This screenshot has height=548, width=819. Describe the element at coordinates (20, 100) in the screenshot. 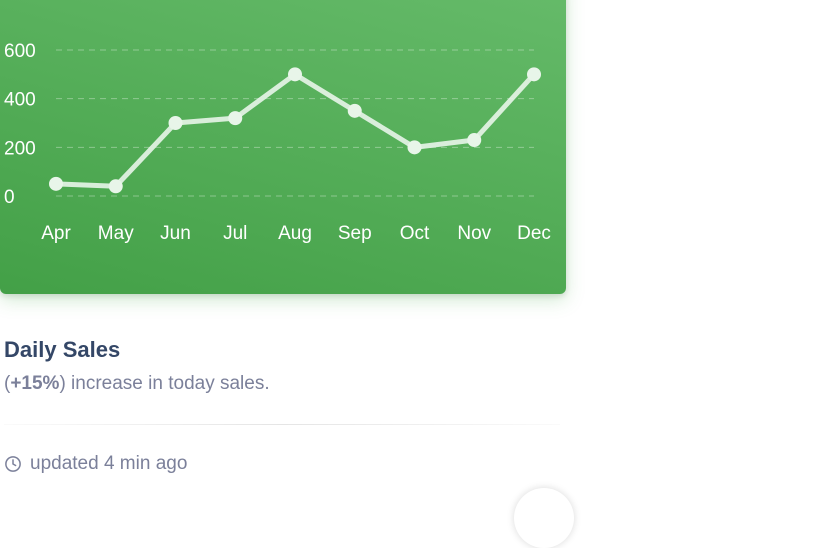

I see `y-tick-label: 400` at that location.